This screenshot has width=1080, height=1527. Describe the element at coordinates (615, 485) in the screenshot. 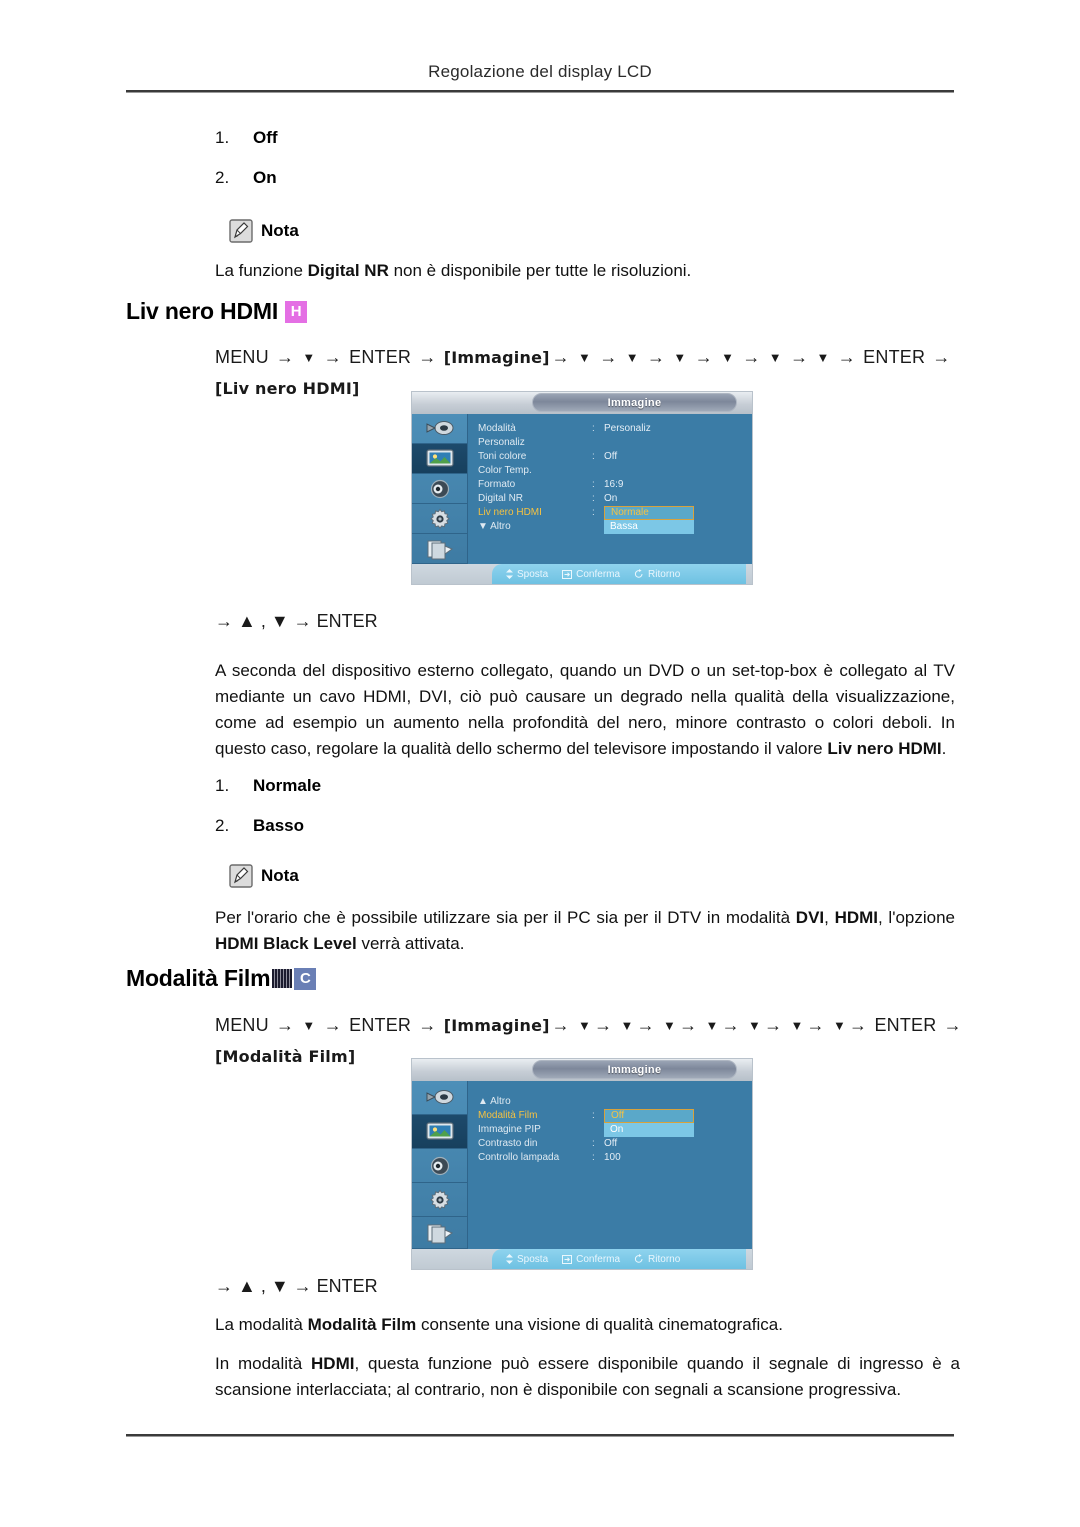

I see `osd-row: Formato : 16:9` at that location.